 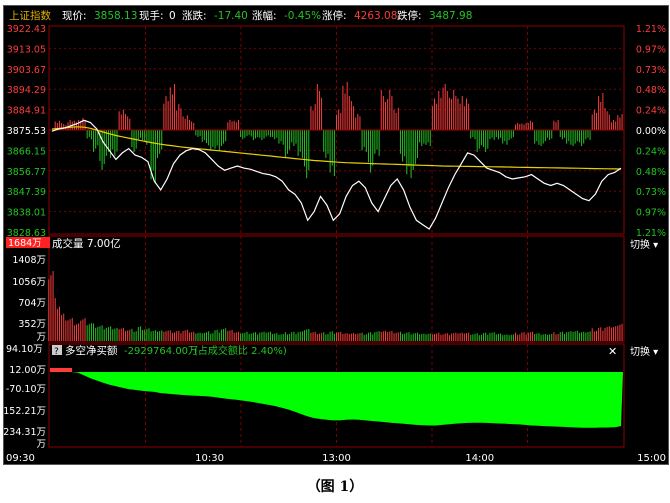 I want to click on netbuy-top-value: 94.10万, so click(x=24, y=349).